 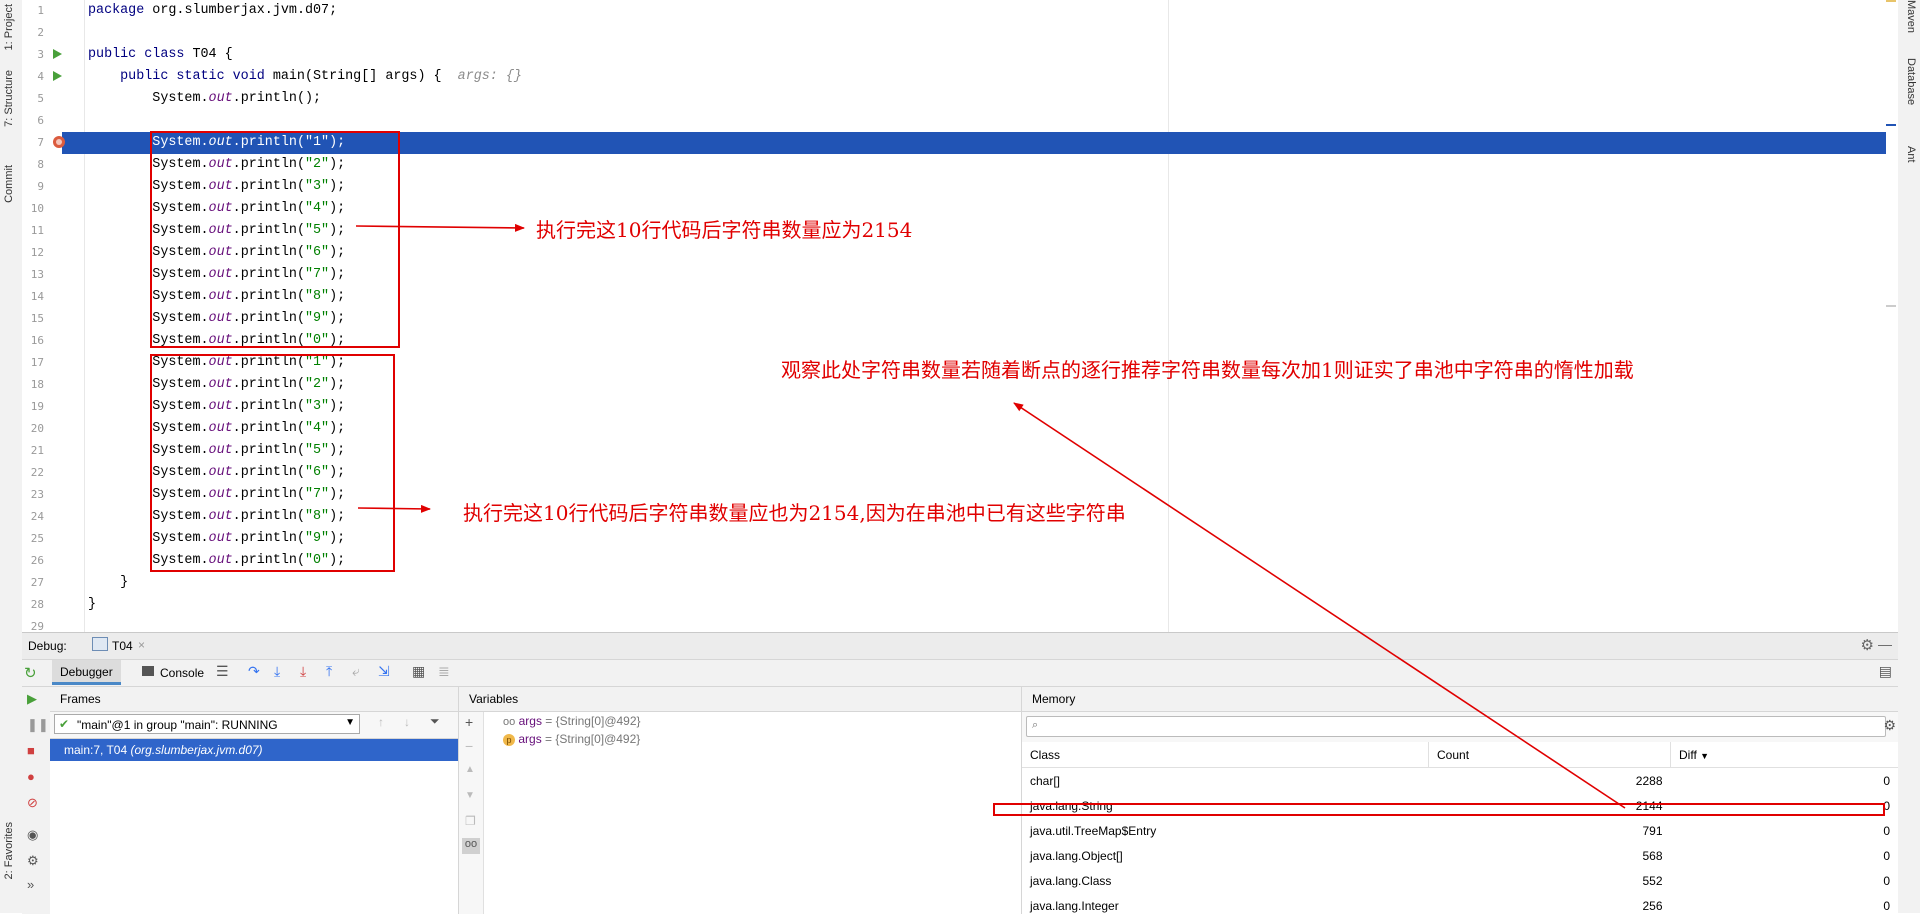 What do you see at coordinates (254, 671) in the screenshot?
I see `step-over-icon: ↷` at bounding box center [254, 671].